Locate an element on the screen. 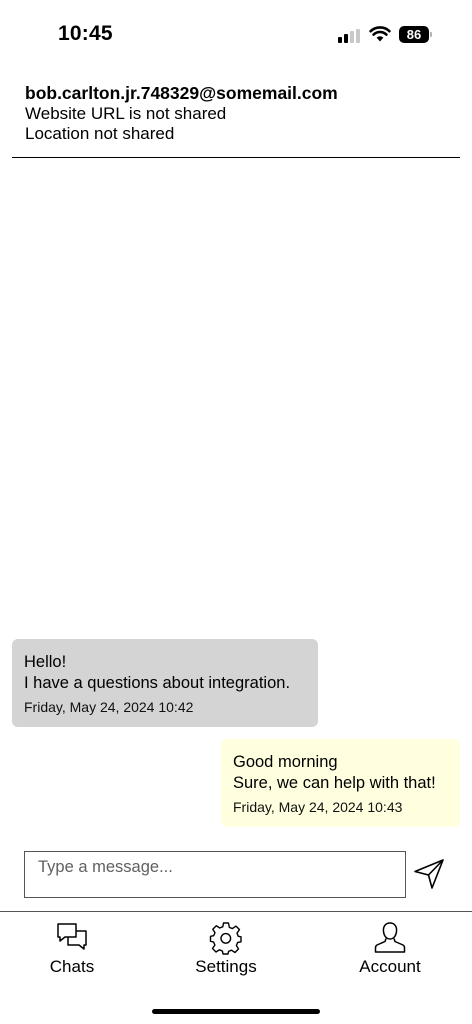  message-text: Hello! is located at coordinates (45, 662).